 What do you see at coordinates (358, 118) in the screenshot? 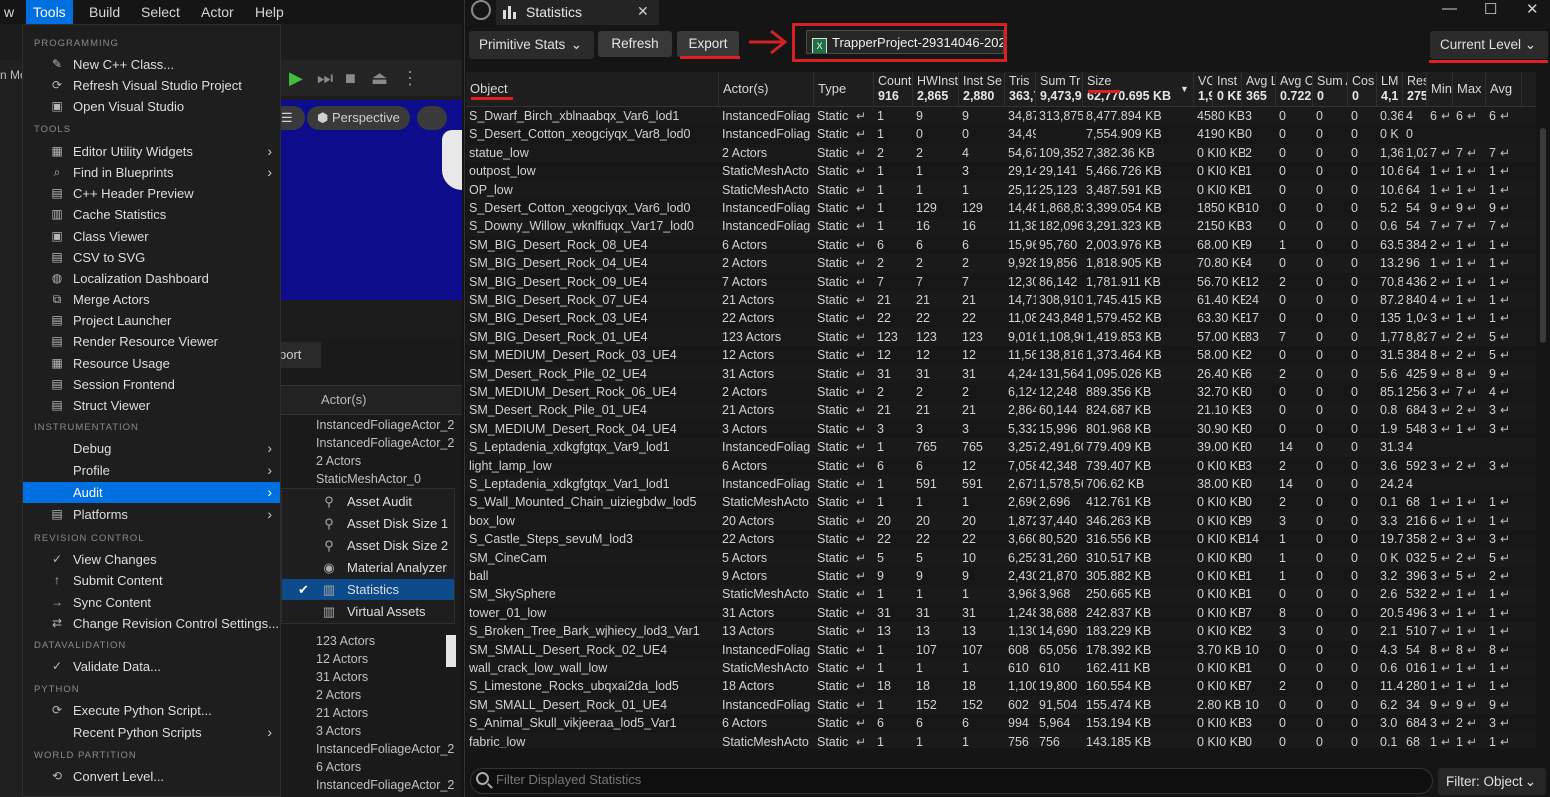
I see `perspective-button: ⬢ Perspective` at bounding box center [358, 118].